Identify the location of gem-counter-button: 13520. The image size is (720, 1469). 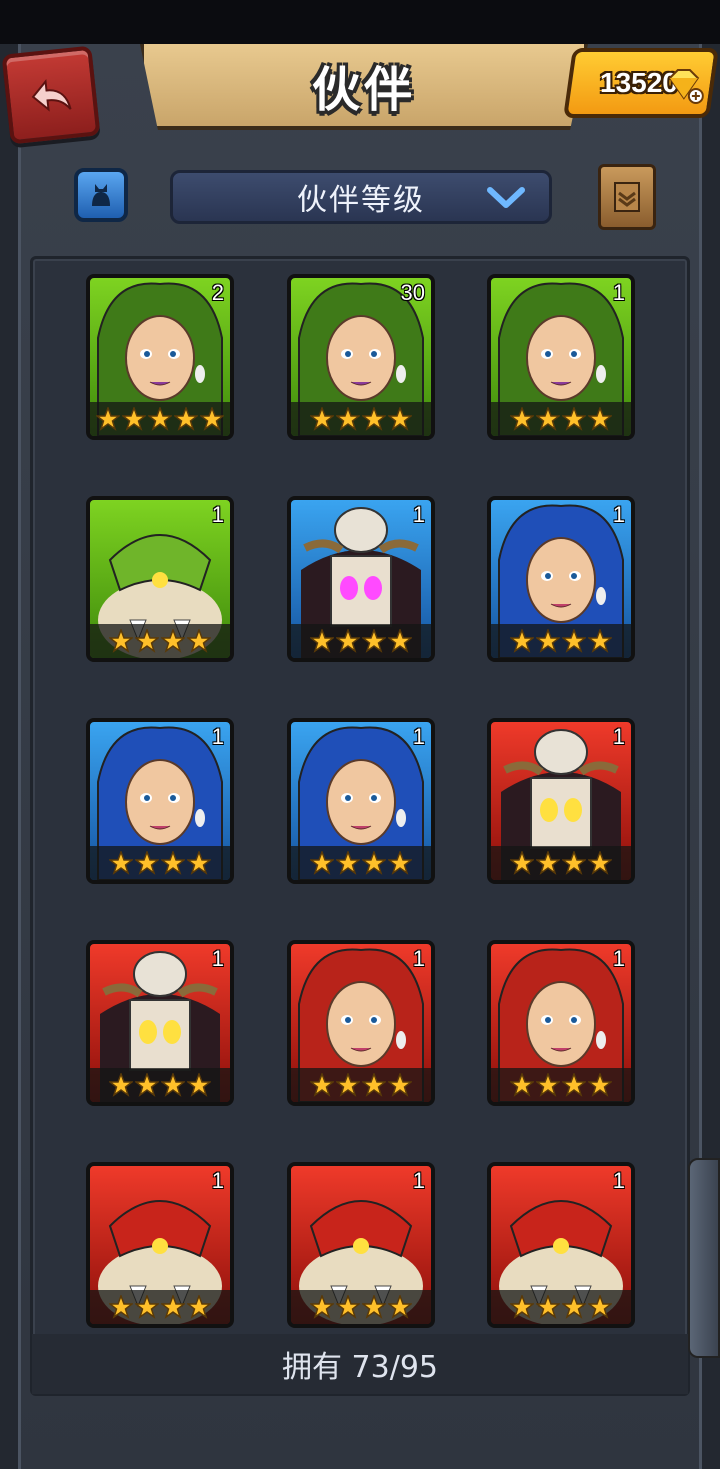
(641, 83).